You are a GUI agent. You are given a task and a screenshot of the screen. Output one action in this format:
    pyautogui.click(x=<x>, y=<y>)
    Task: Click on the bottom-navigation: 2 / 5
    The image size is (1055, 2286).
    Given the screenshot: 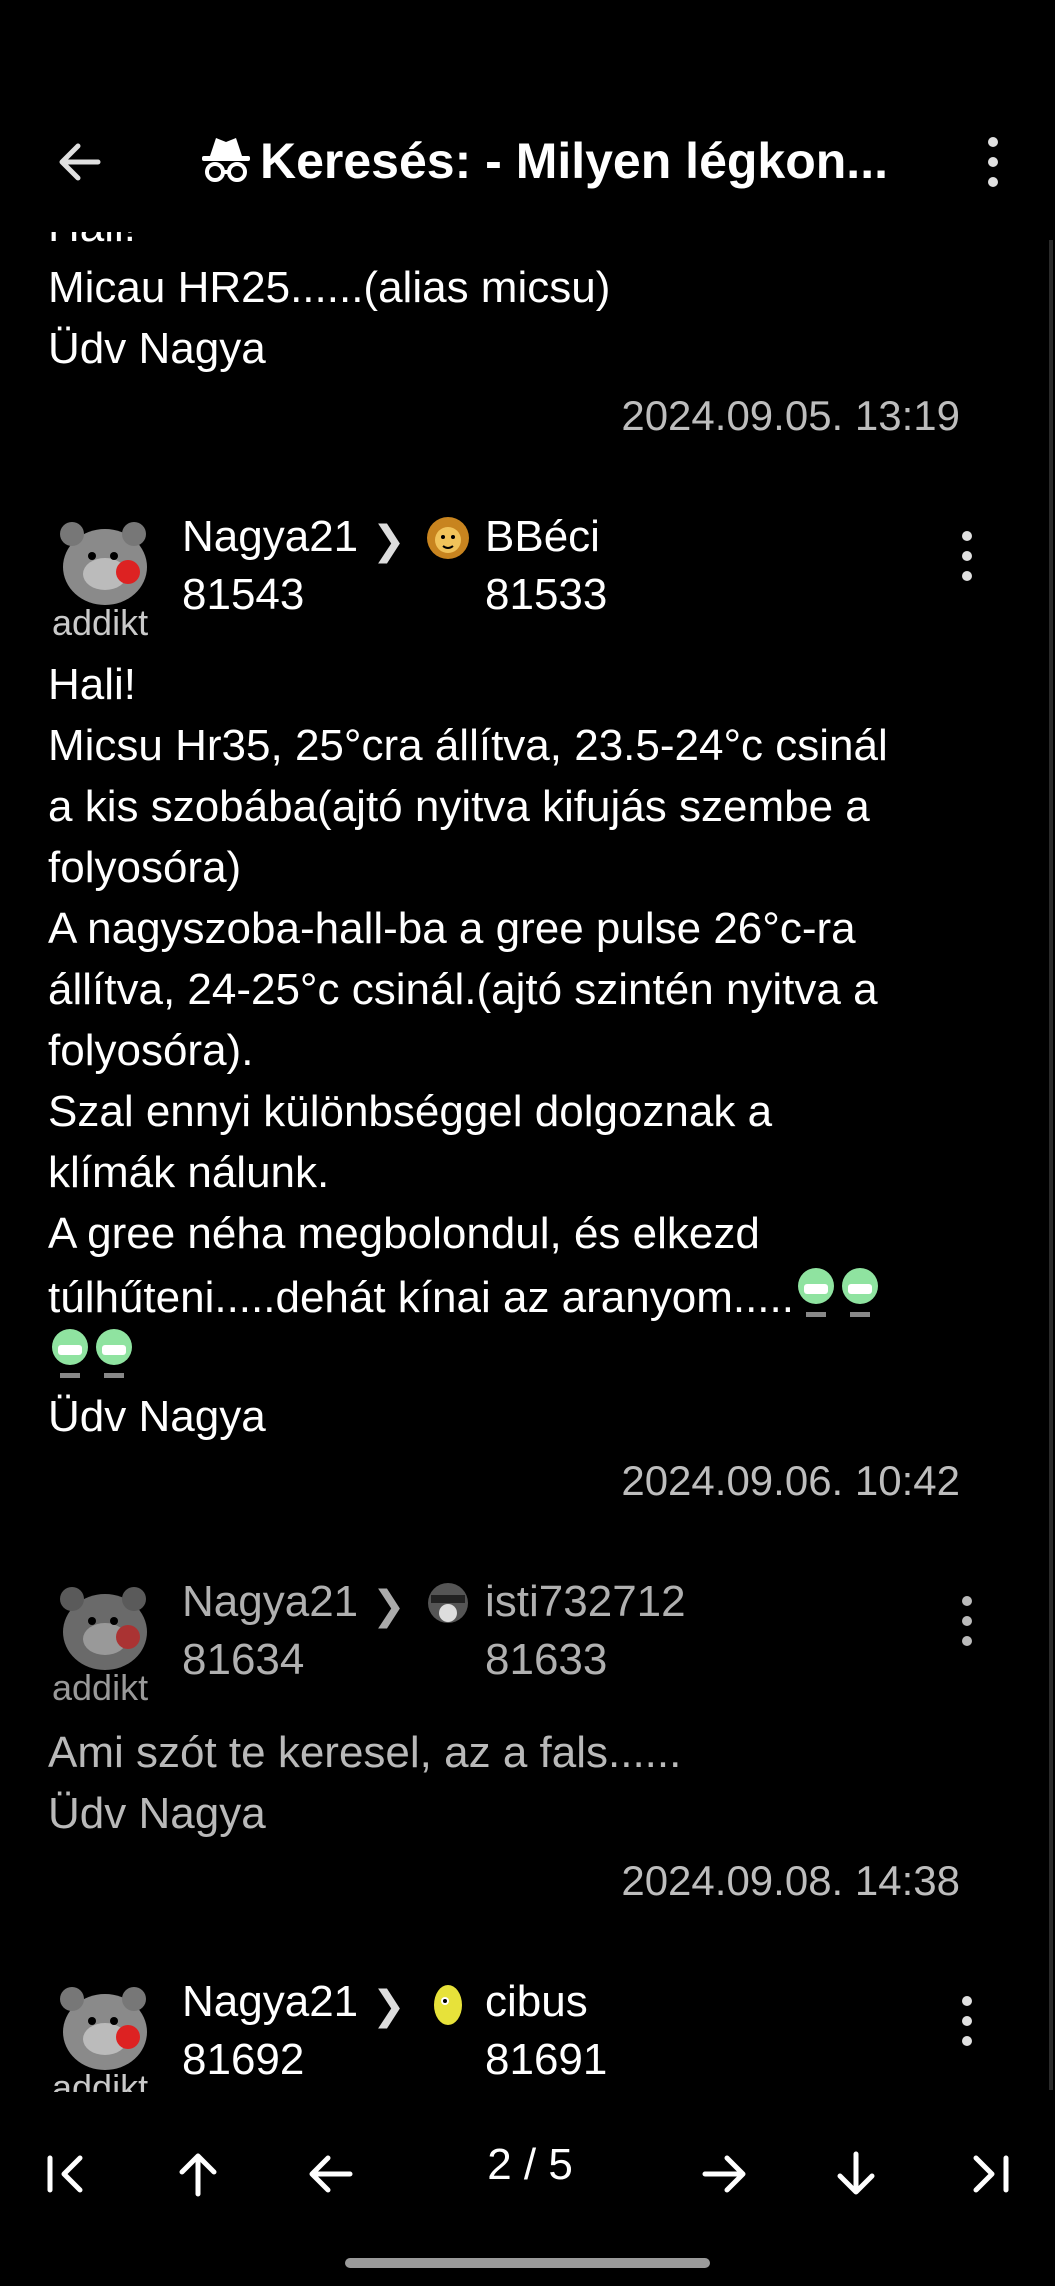 What is the action you would take?
    pyautogui.click(x=527, y=2165)
    